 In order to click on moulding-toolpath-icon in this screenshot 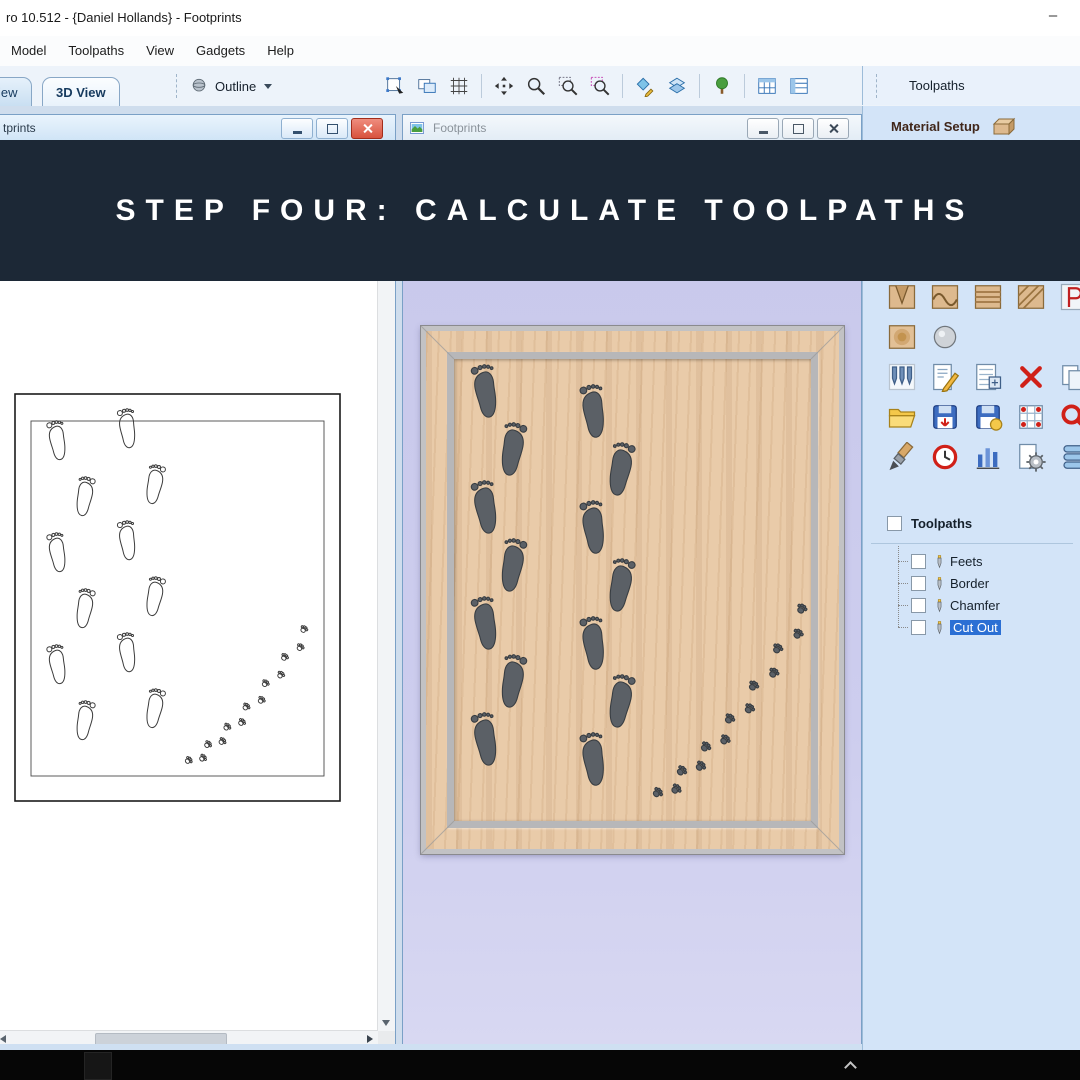, I will do `click(988, 297)`.